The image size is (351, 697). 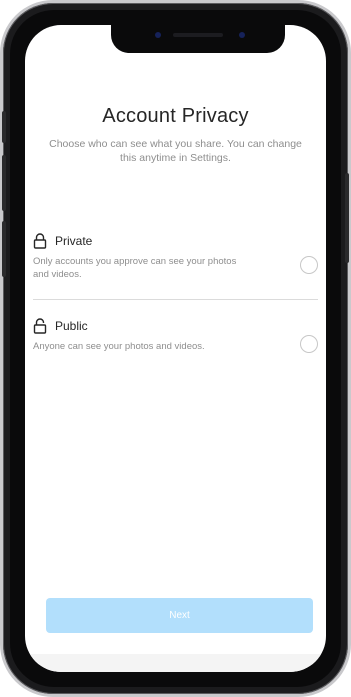 I want to click on page-title: Account Privacy, so click(x=175, y=116).